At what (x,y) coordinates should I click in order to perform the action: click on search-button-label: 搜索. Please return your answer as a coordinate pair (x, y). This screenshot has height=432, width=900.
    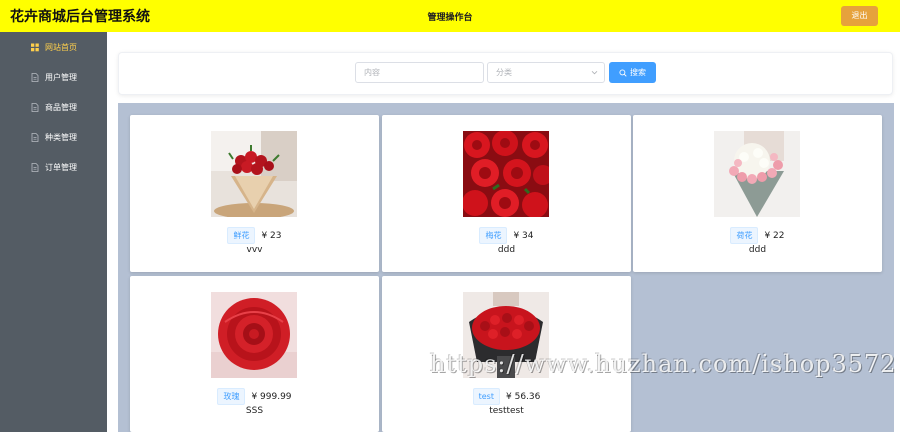
    Looking at the image, I should click on (638, 72).